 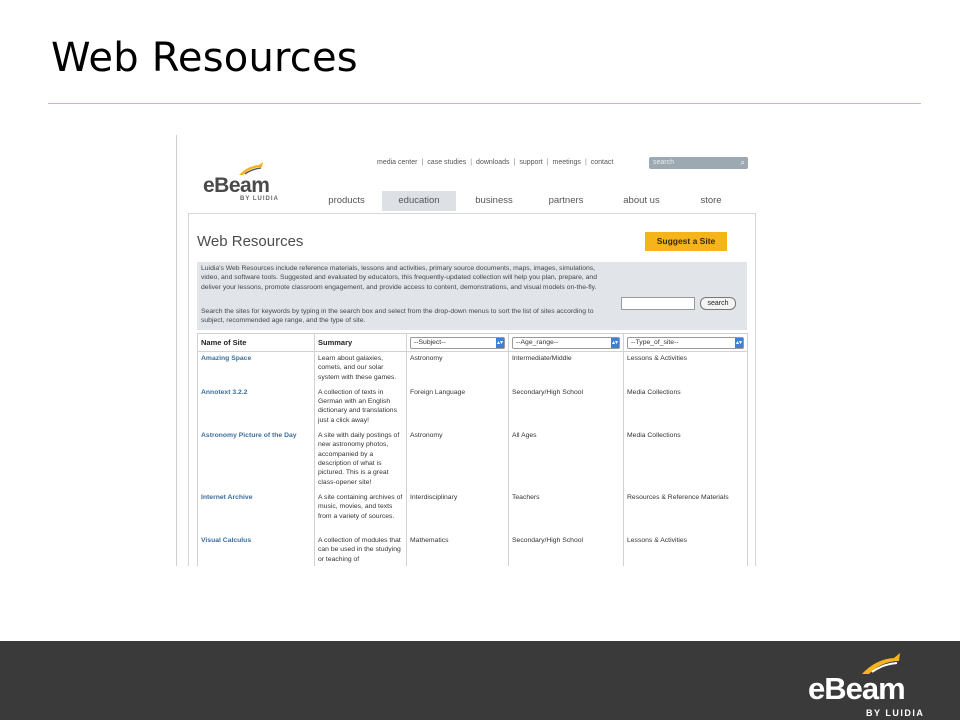 What do you see at coordinates (256, 550) in the screenshot?
I see `site-link: Visual Calculus` at bounding box center [256, 550].